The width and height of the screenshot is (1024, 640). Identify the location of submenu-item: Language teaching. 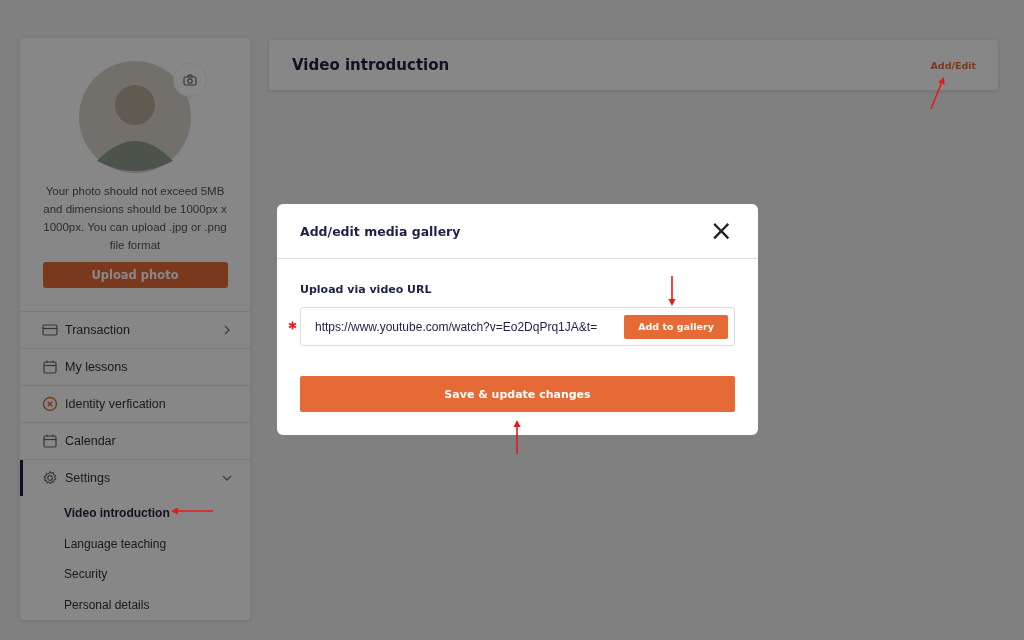
(115, 543).